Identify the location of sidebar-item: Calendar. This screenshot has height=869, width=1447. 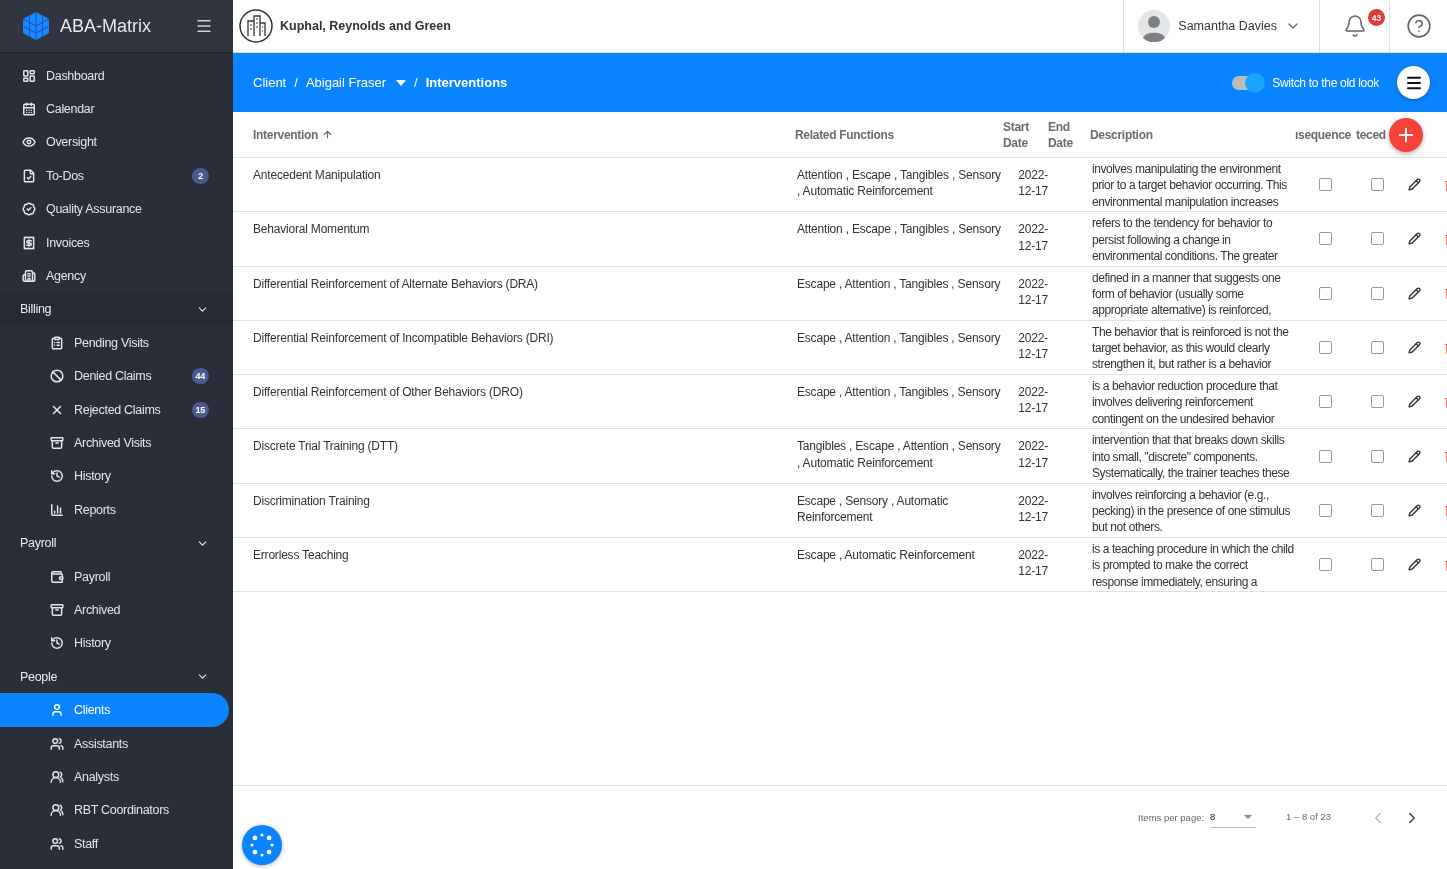
(116, 109).